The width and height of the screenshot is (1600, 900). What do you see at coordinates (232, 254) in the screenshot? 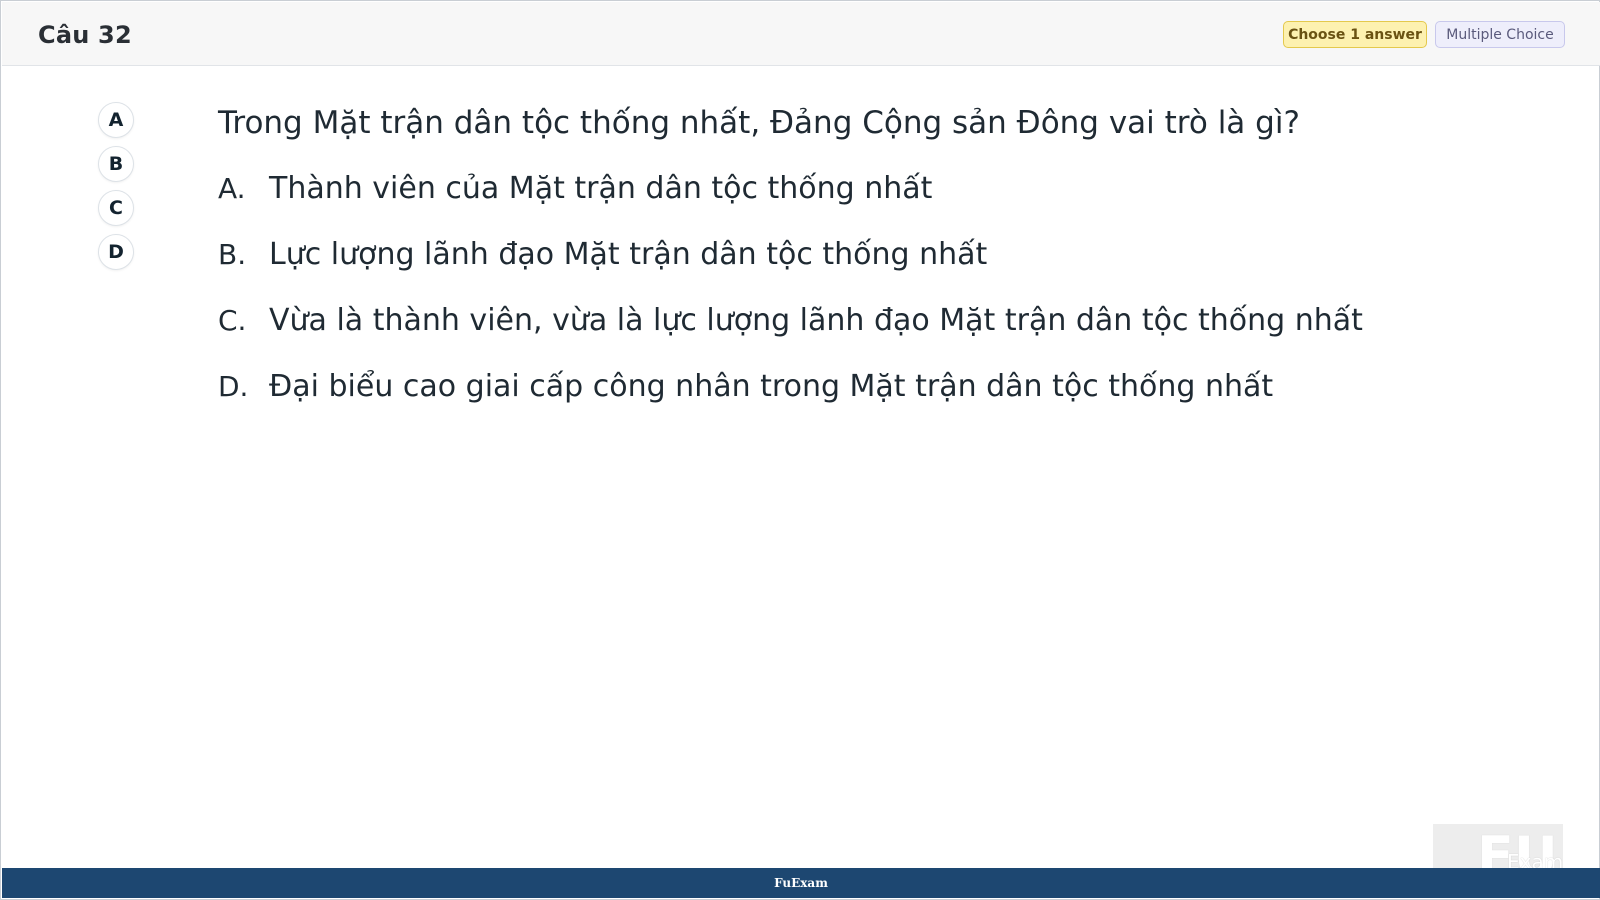
I see `option-letter: B.` at bounding box center [232, 254].